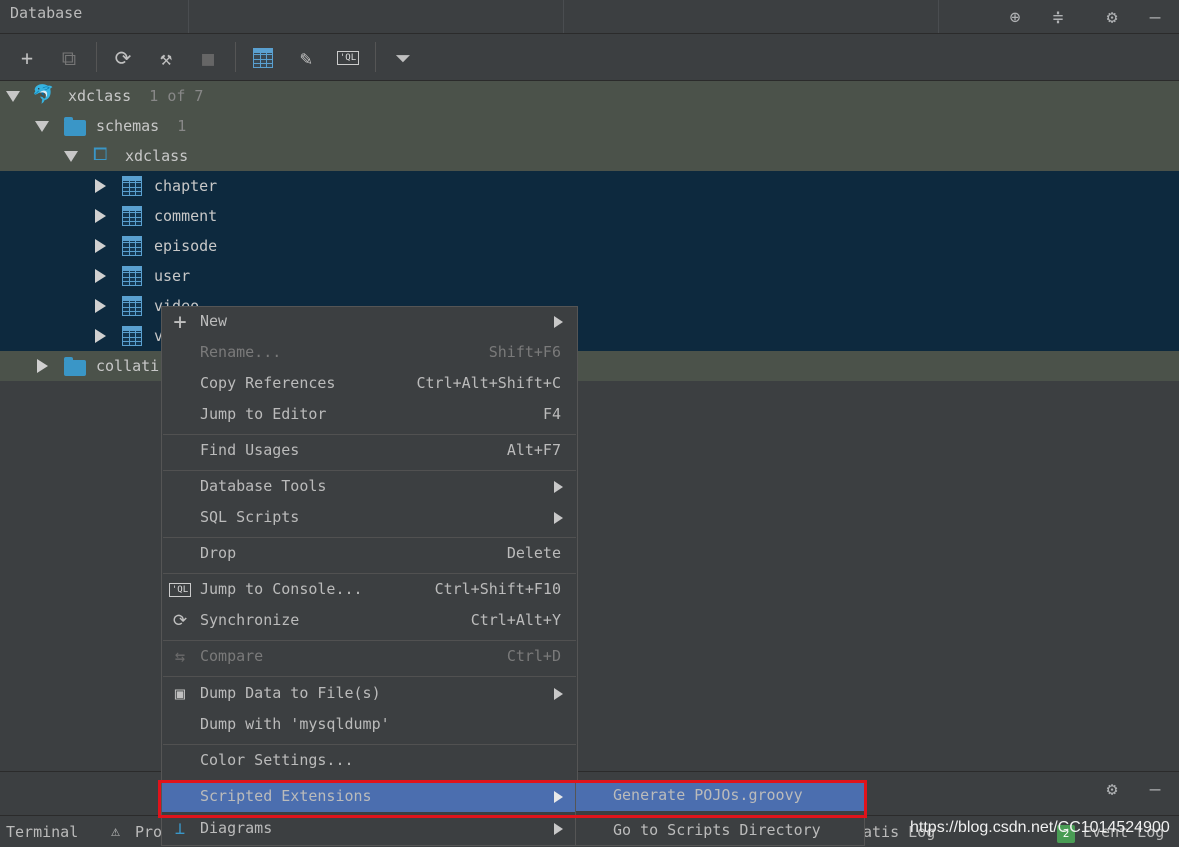 This screenshot has width=1179, height=847. What do you see at coordinates (369, 322) in the screenshot?
I see `menu-item-new: + New` at bounding box center [369, 322].